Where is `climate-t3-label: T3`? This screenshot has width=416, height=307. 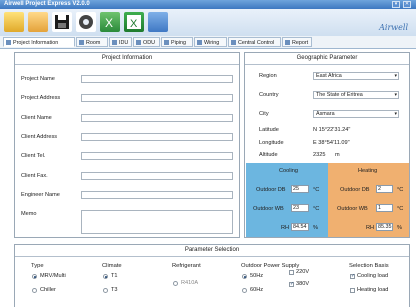 climate-t3-label: T3 is located at coordinates (114, 290).